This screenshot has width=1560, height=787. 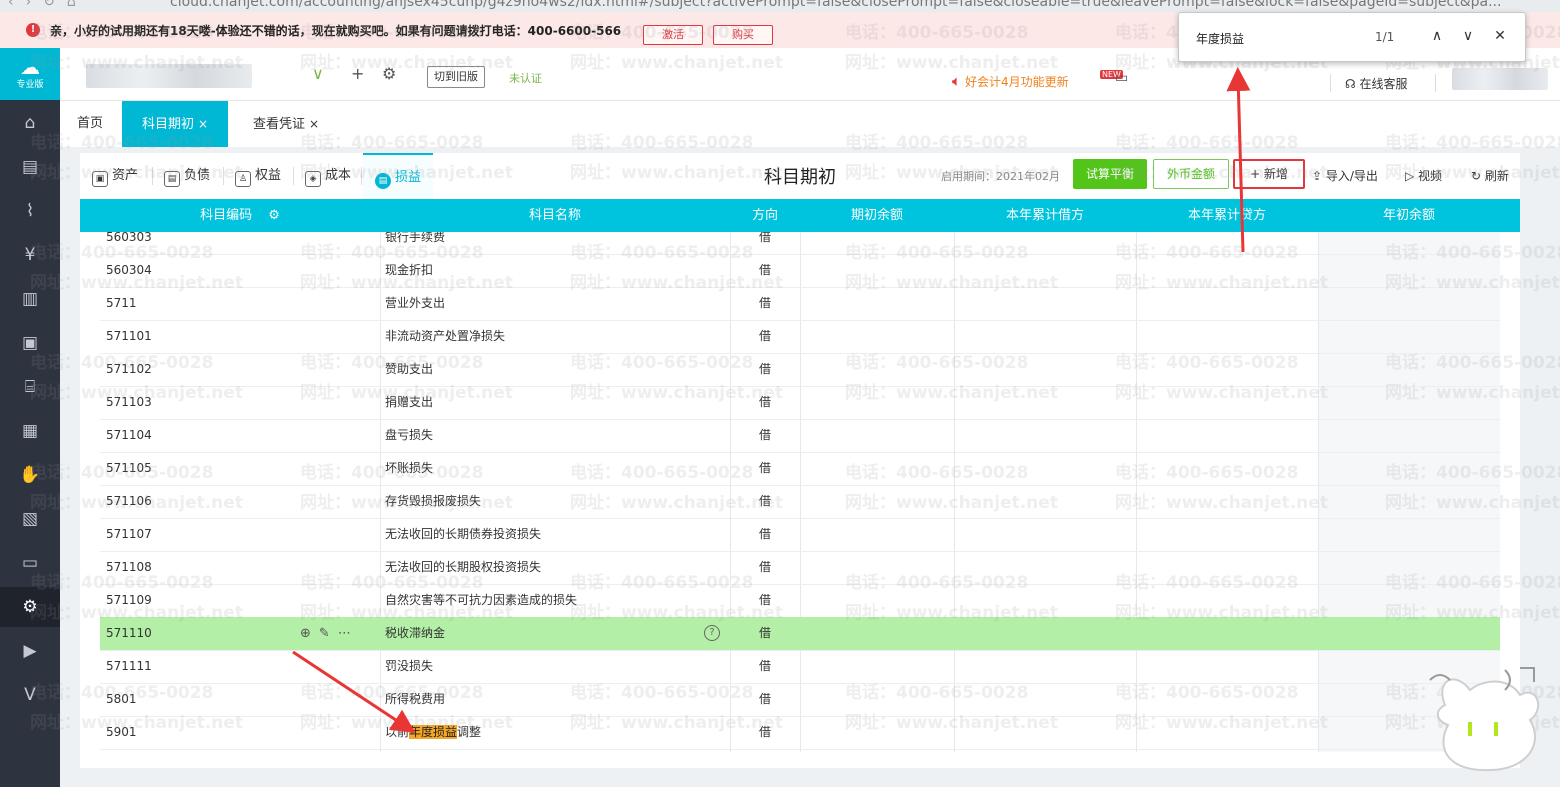 I want to click on table-row: 571101 非流动资产处置净损失 借, so click(x=800, y=337).